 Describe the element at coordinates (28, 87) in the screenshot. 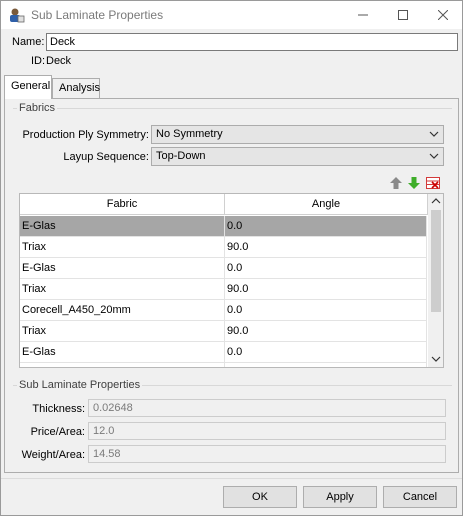

I see `tab-general: General` at that location.